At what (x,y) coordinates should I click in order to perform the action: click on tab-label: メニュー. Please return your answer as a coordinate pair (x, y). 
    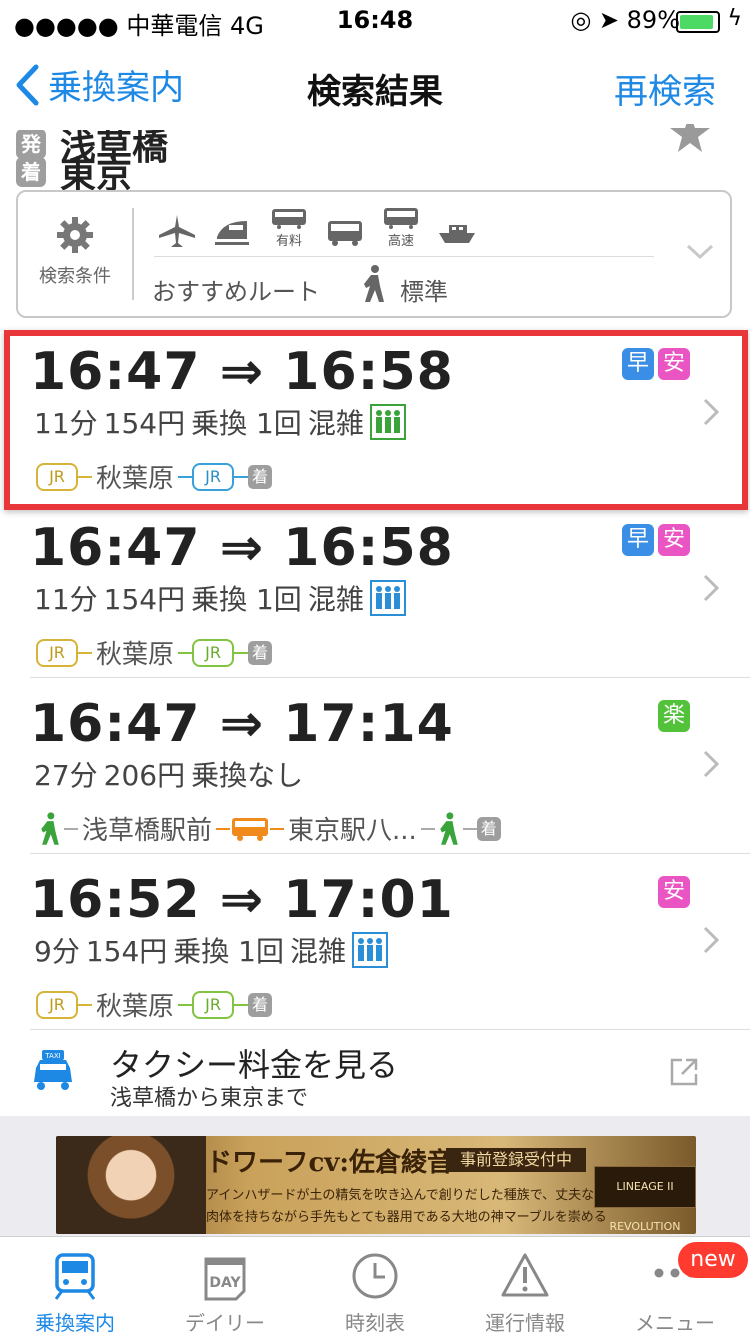
    Looking at the image, I should click on (675, 1323).